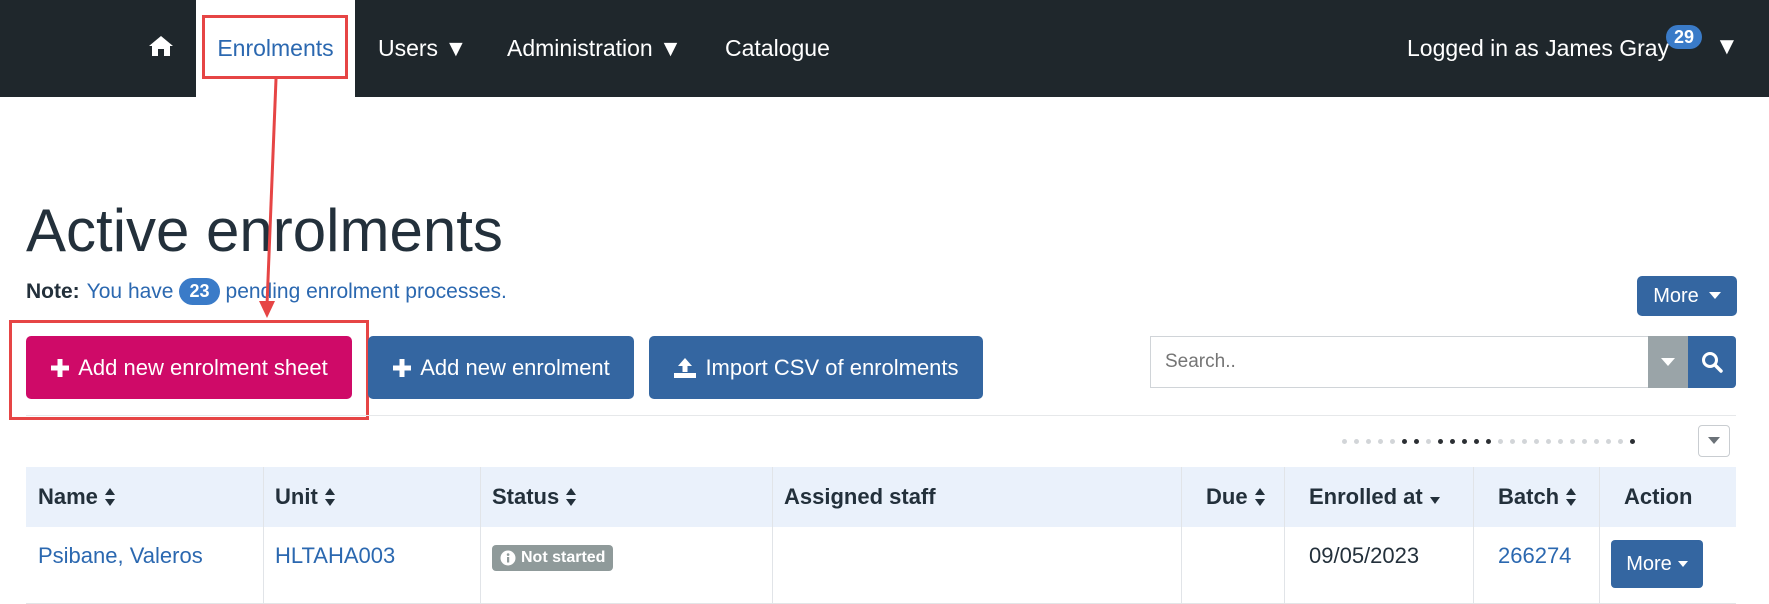  What do you see at coordinates (53, 291) in the screenshot?
I see `note-label: Note:` at bounding box center [53, 291].